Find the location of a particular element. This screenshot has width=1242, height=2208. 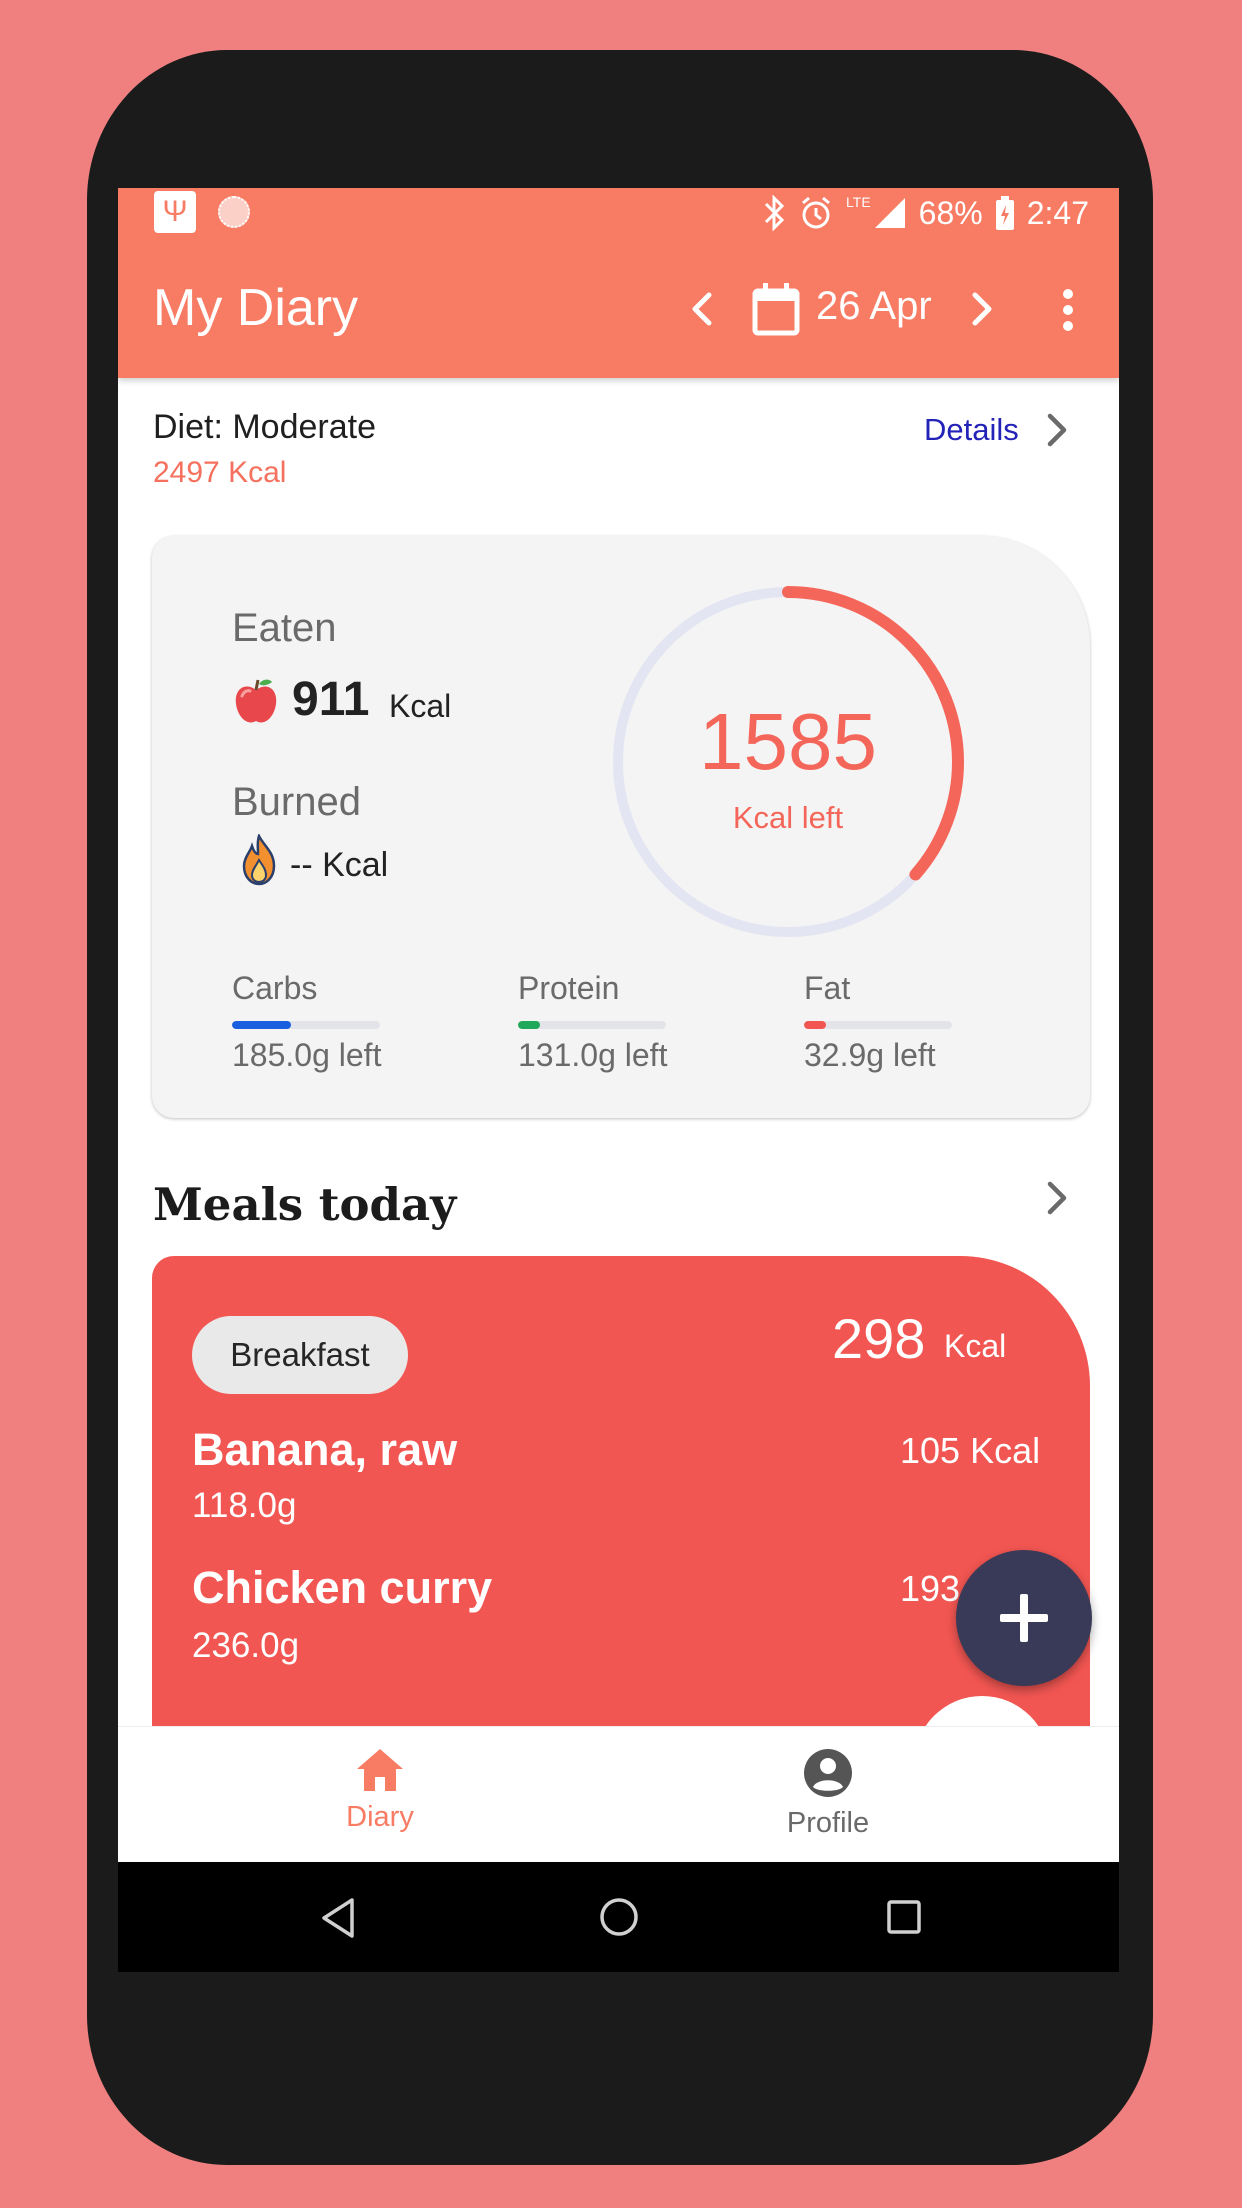

macro-carbs: Carbs 185.0g left is located at coordinates (352, 1022).